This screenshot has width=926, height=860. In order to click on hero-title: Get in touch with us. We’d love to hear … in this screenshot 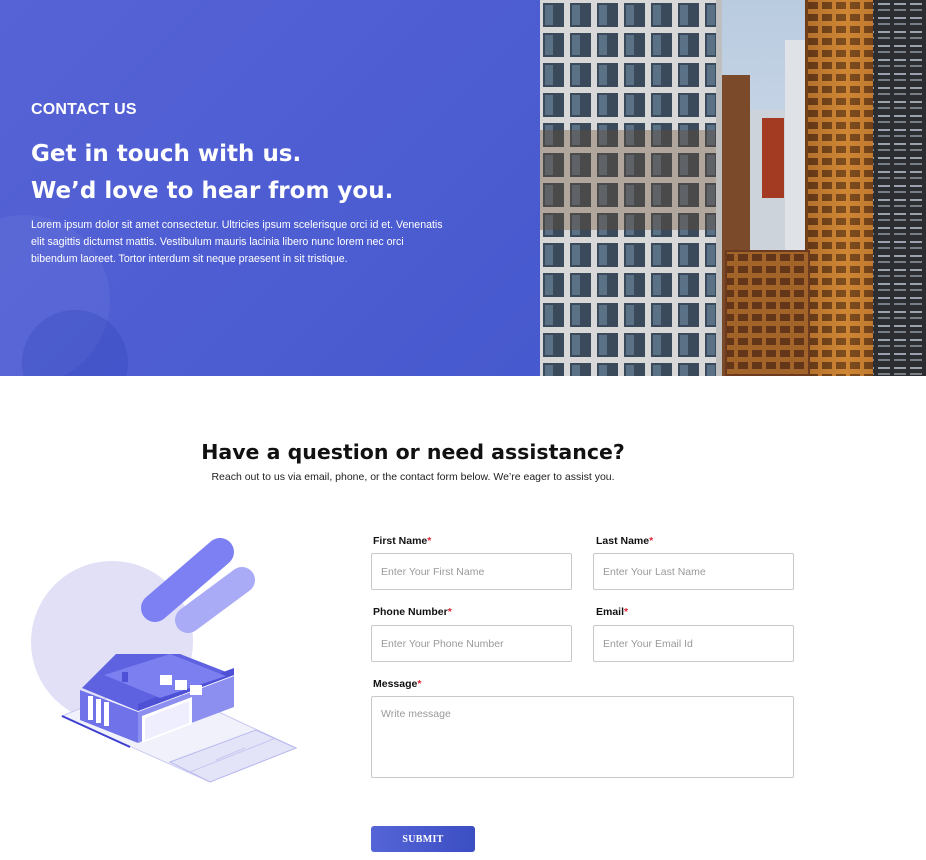, I will do `click(212, 173)`.